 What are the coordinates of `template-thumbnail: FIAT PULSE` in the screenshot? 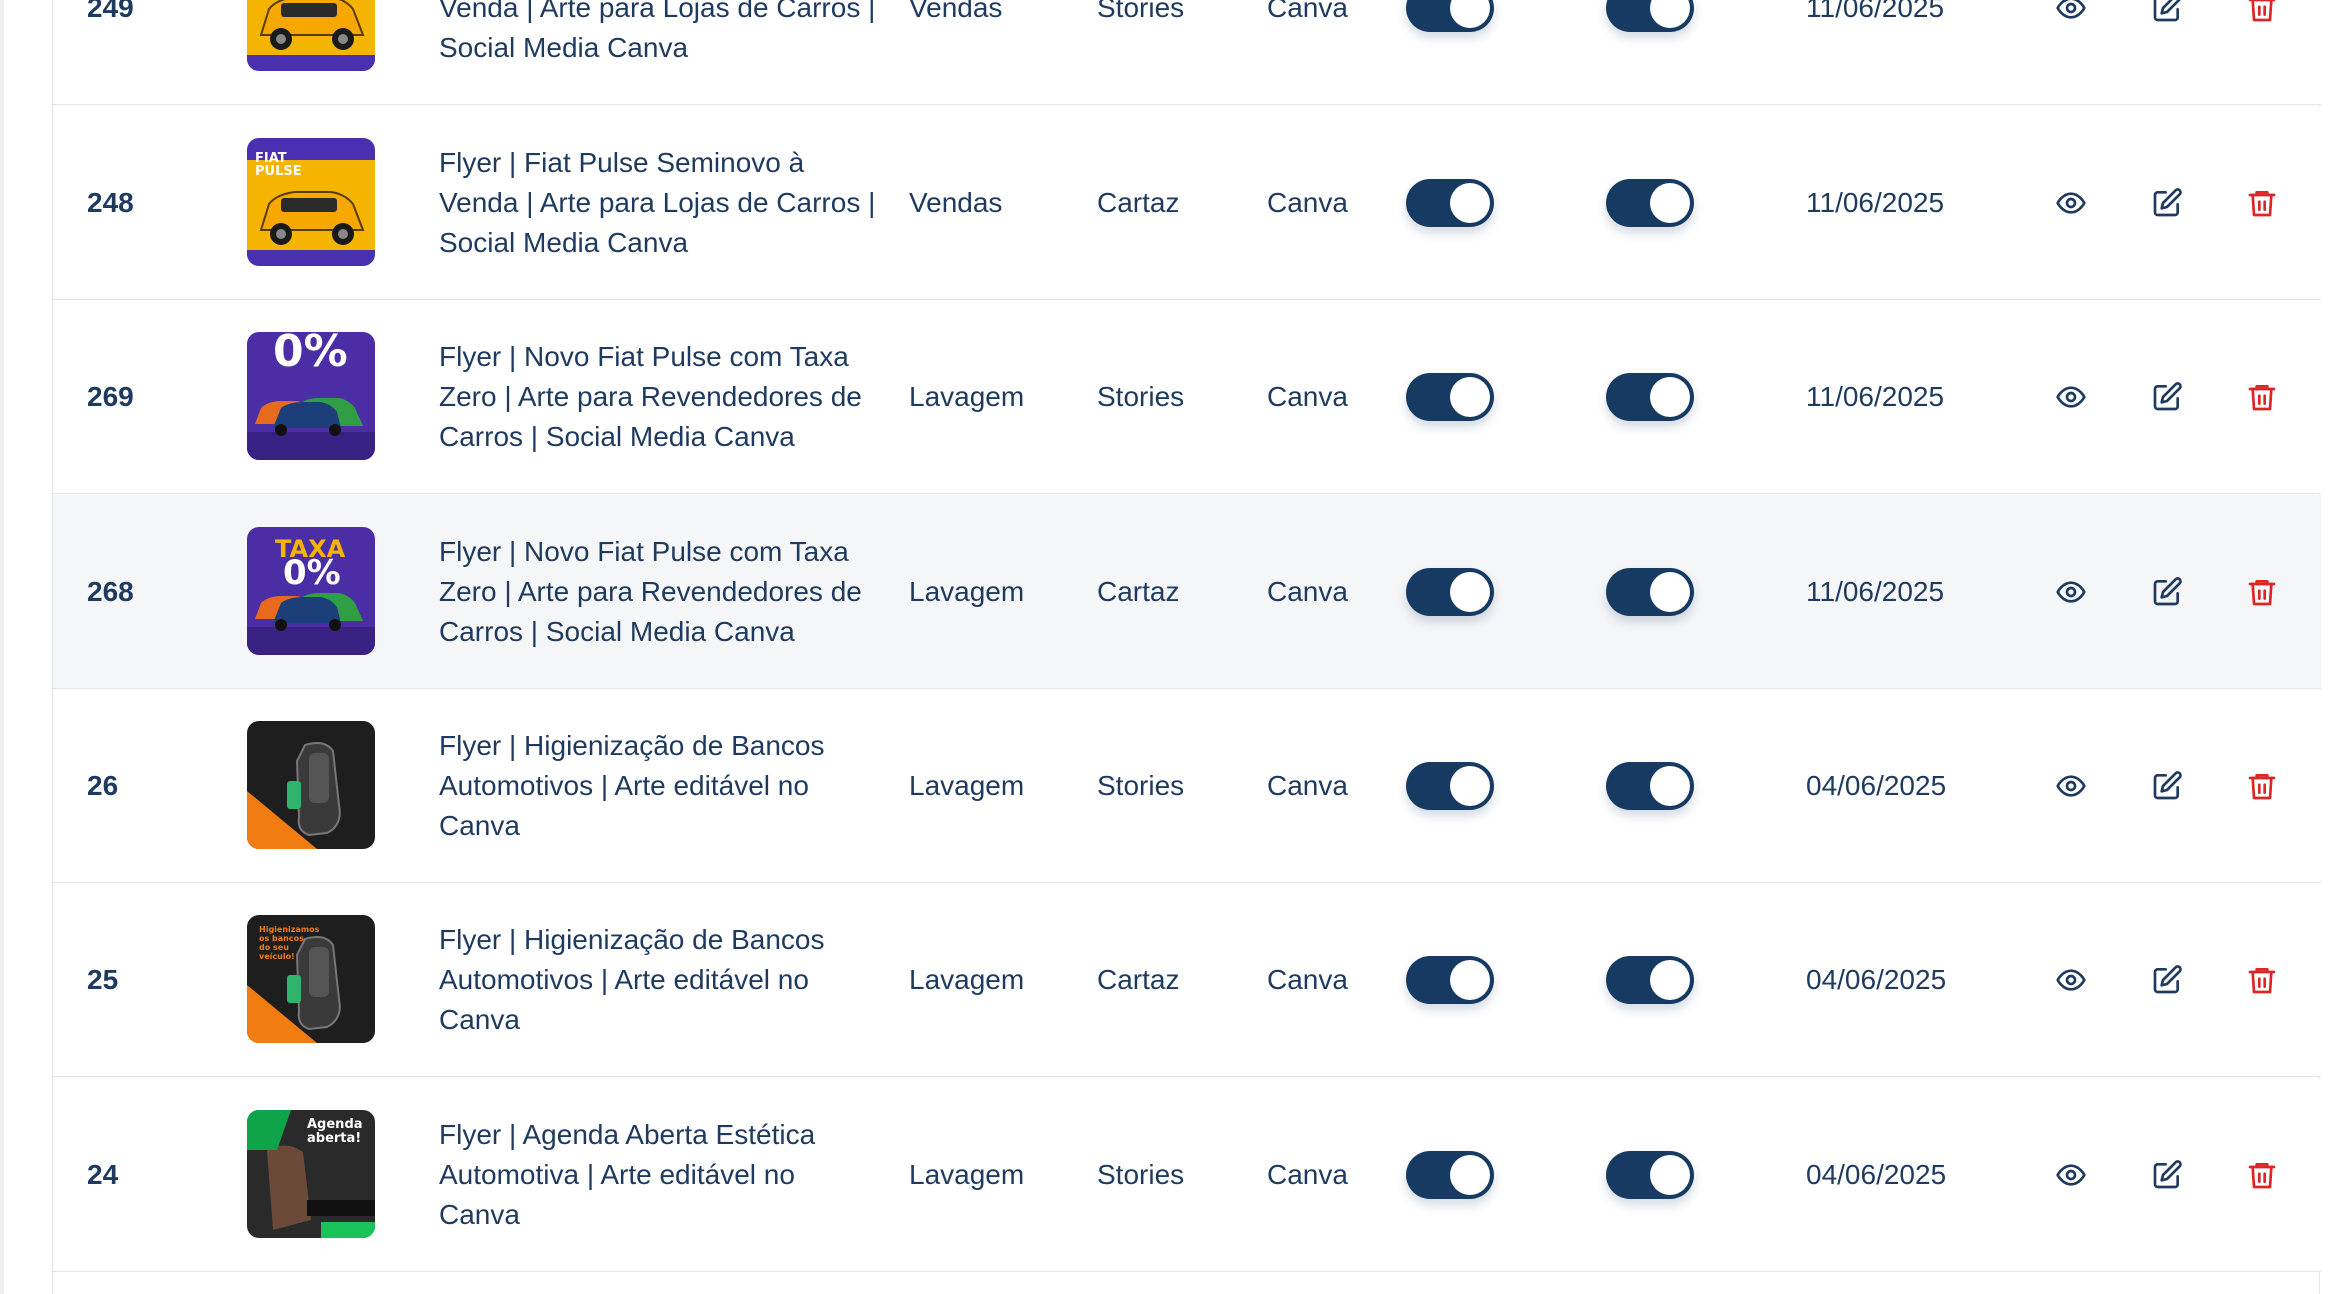 It's located at (311, 202).